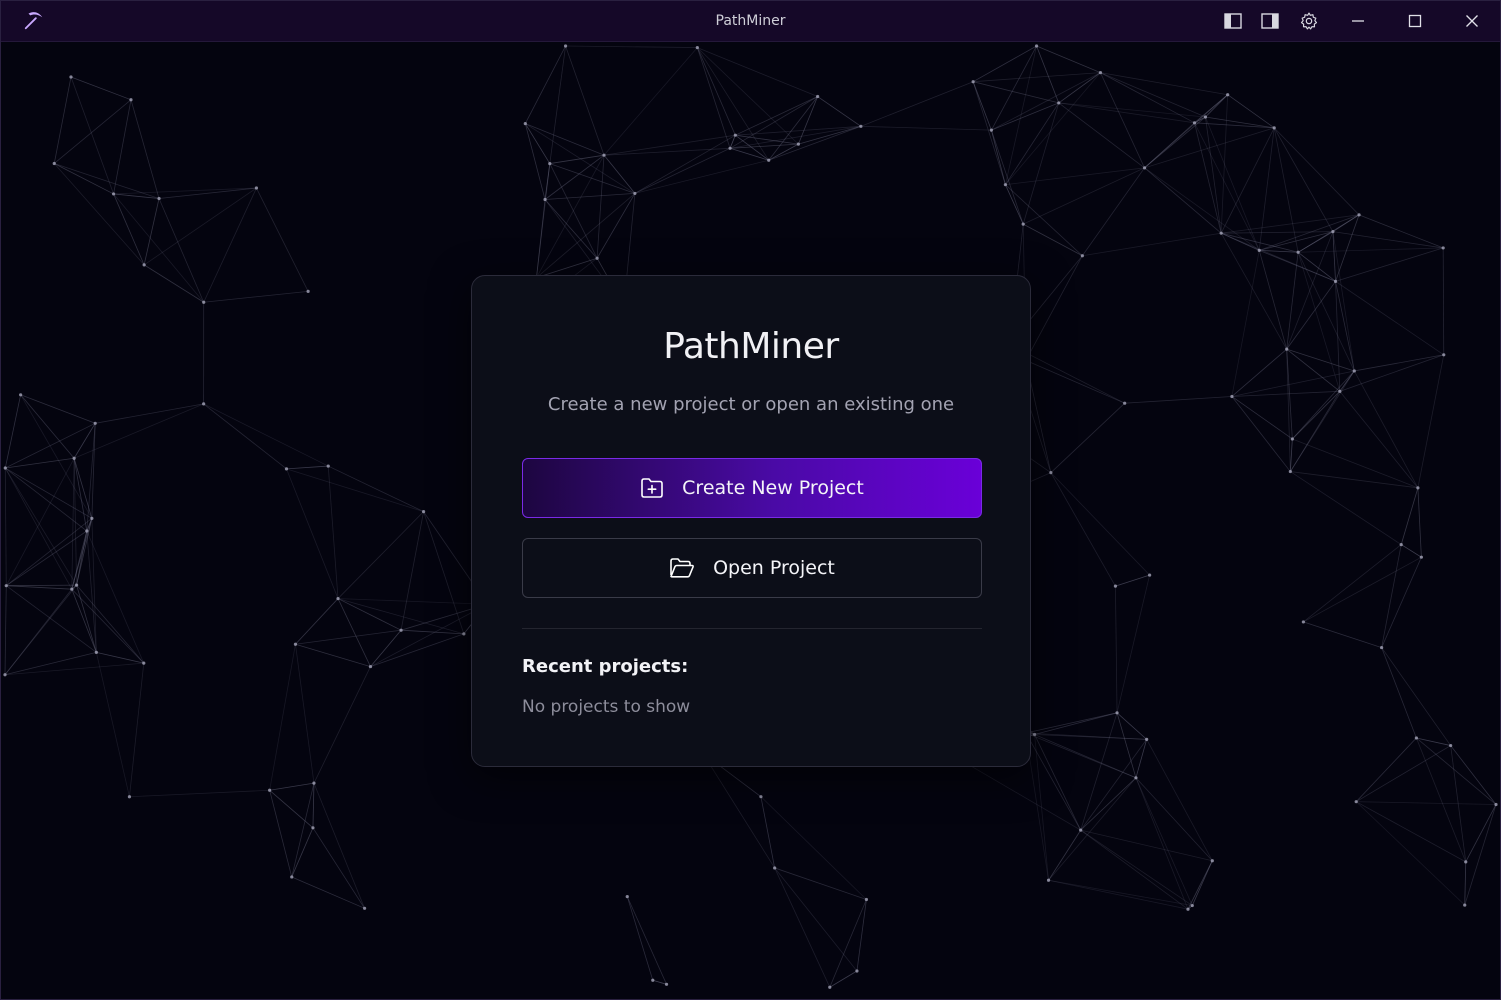 The width and height of the screenshot is (1501, 1000). What do you see at coordinates (652, 488) in the screenshot?
I see `folder-plus-icon` at bounding box center [652, 488].